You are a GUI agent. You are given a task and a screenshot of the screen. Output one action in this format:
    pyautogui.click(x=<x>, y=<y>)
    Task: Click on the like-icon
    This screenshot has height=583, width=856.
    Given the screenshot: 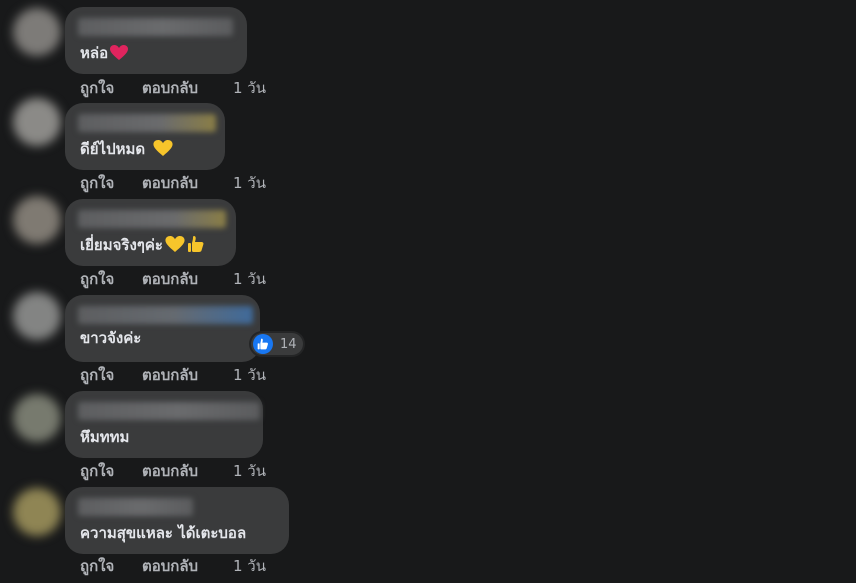 What is the action you would take?
    pyautogui.click(x=263, y=344)
    